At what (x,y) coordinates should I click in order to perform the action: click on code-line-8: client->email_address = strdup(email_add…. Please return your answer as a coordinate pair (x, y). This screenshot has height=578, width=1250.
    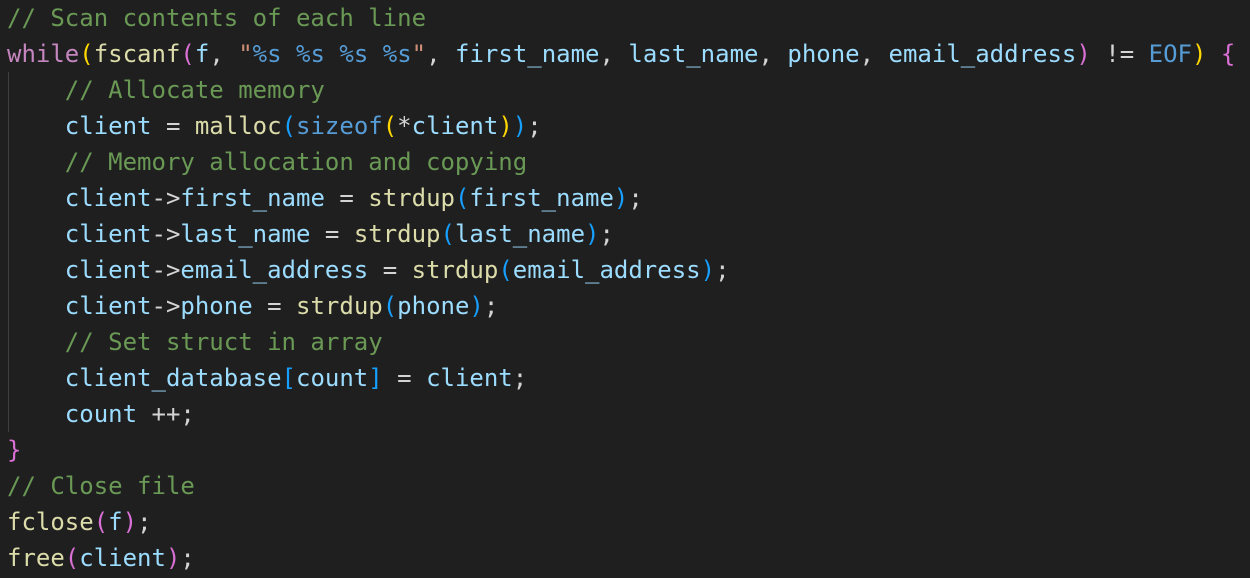
    Looking at the image, I should click on (368, 270).